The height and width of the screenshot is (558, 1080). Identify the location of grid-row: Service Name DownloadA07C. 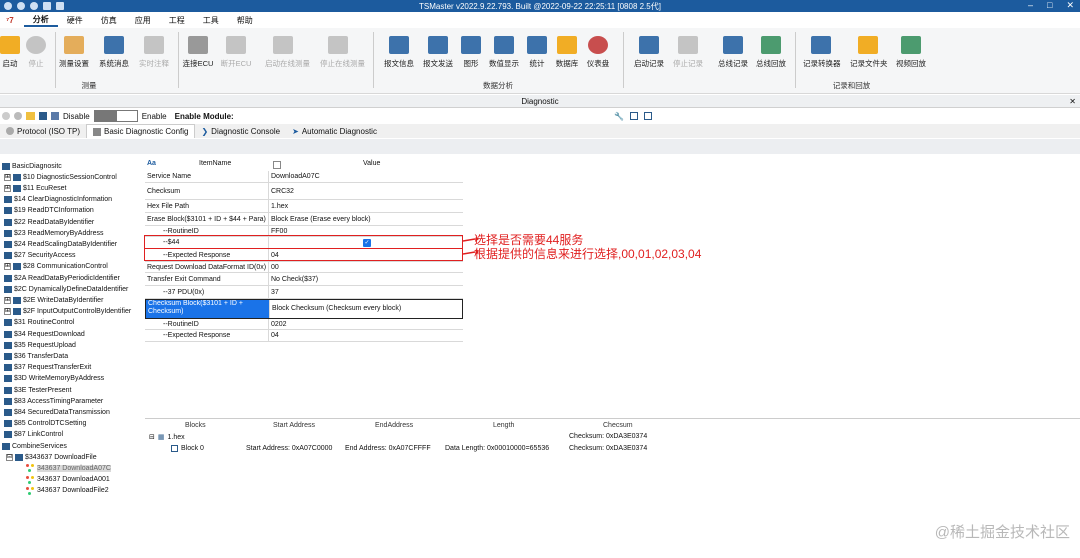
(304, 177).